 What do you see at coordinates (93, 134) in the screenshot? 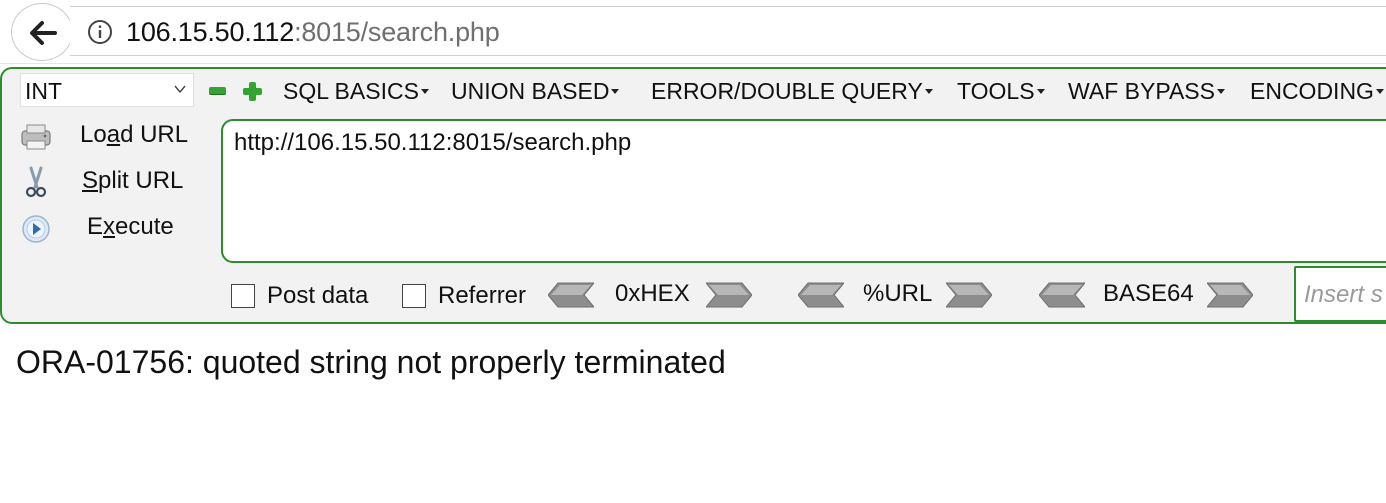
I see `load-url-label-start: Lo` at bounding box center [93, 134].